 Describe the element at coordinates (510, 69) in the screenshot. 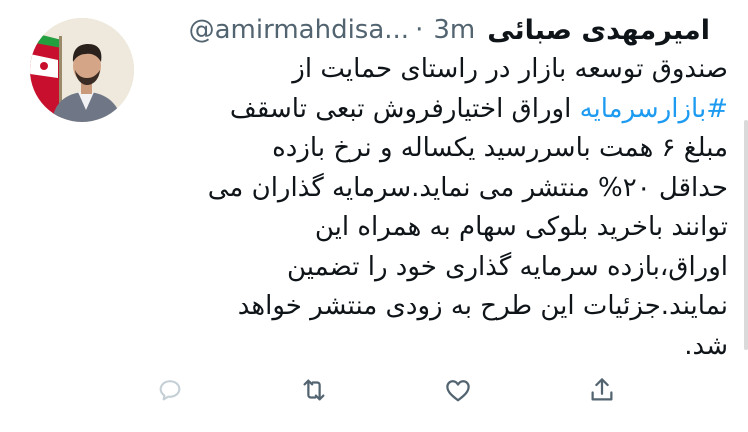

I see `tweet-line: صندوق توسعه بازار در راستای حمایت از` at that location.